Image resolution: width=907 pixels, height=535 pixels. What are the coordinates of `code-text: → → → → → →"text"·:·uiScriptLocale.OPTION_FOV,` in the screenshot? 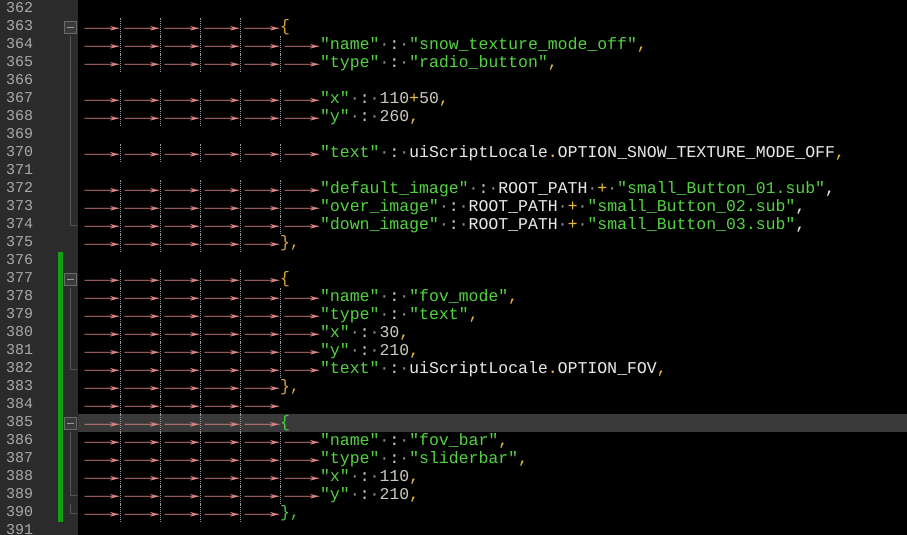 It's located at (375, 369).